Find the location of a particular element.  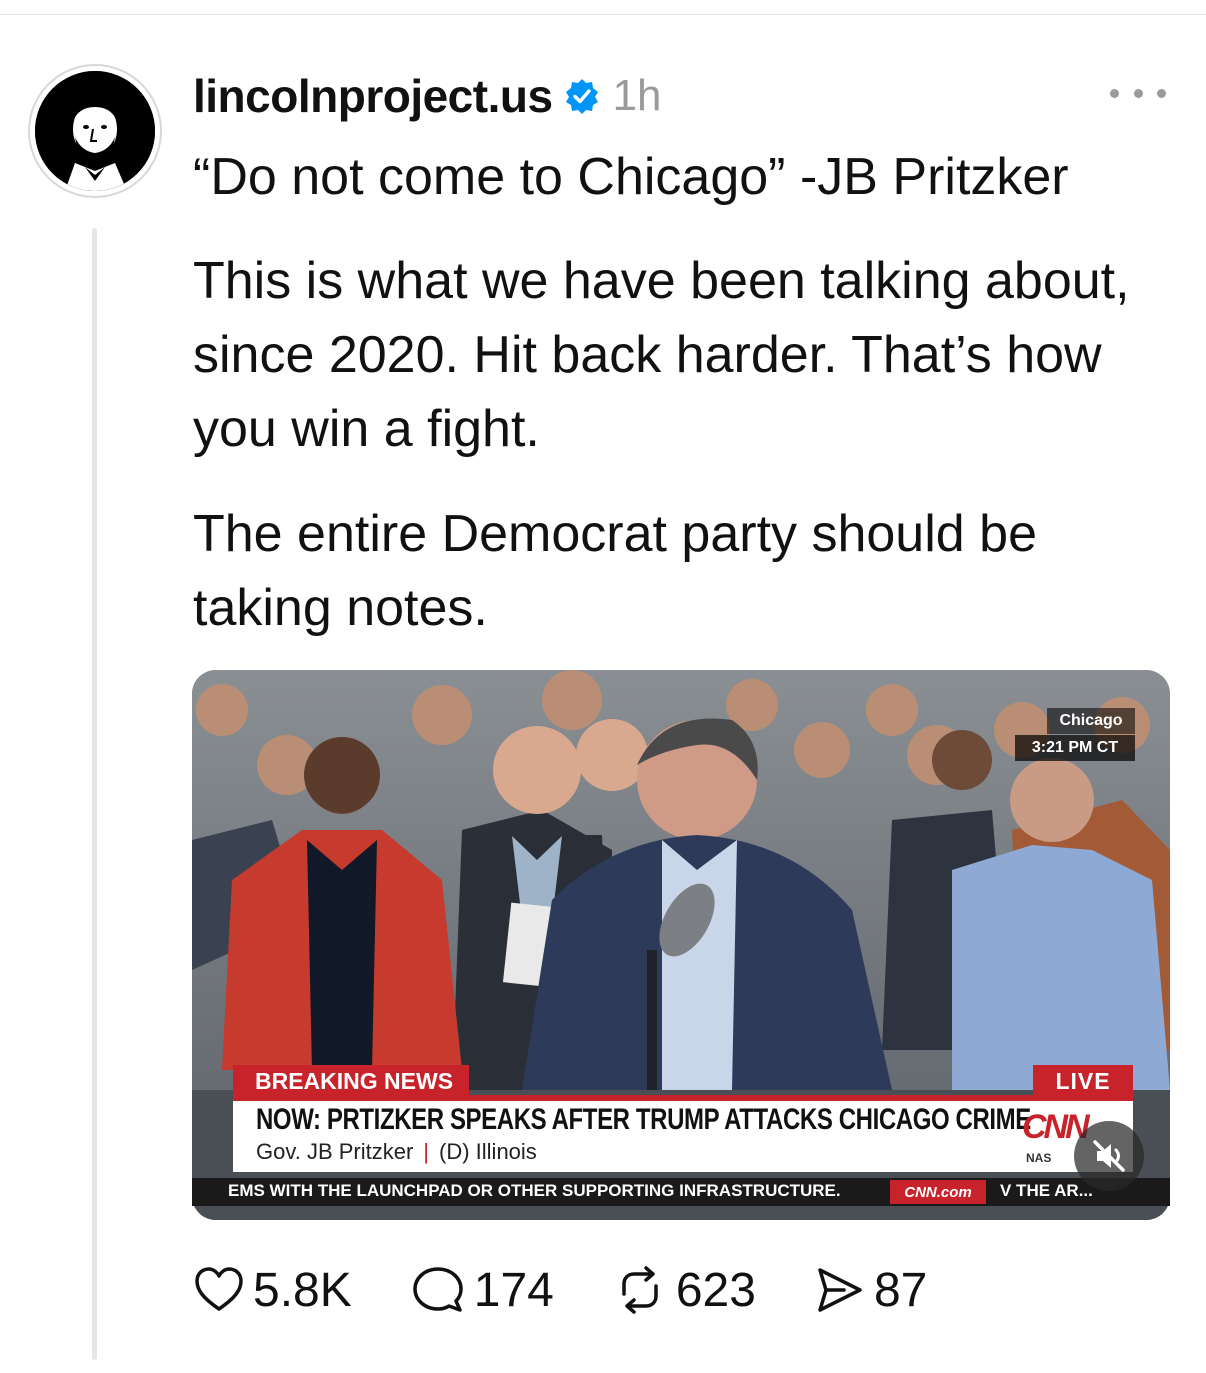

share-button: 87 is located at coordinates (870, 1290).